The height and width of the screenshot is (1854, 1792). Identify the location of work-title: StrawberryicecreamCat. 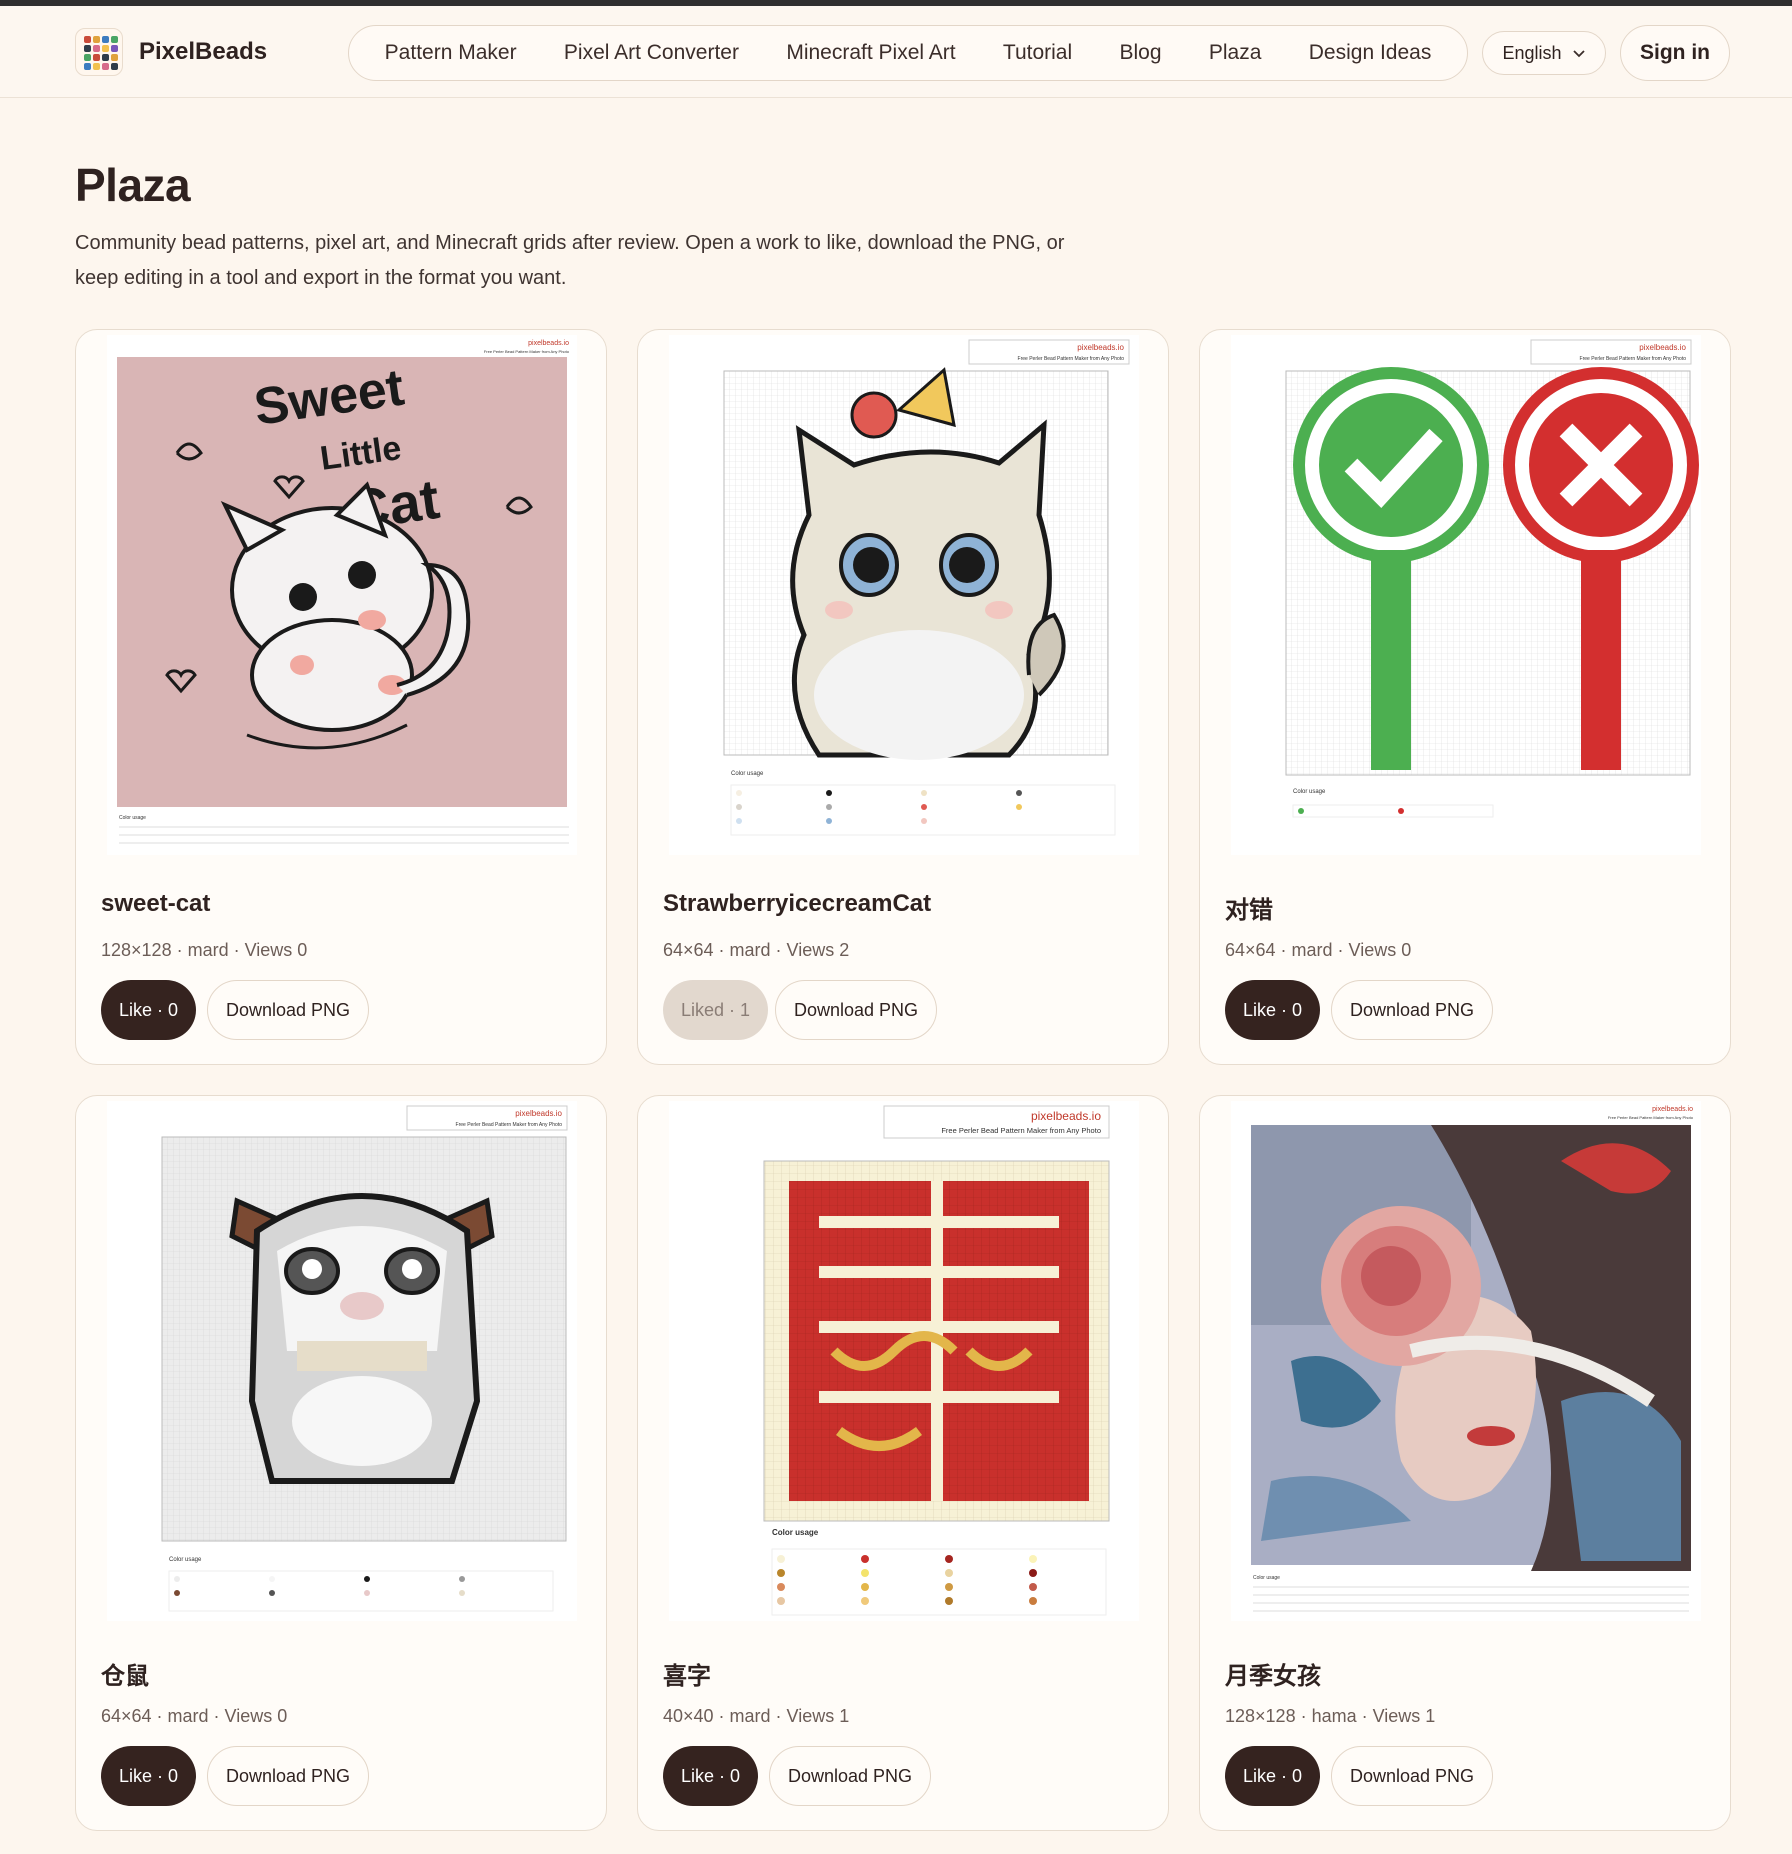
(797, 904).